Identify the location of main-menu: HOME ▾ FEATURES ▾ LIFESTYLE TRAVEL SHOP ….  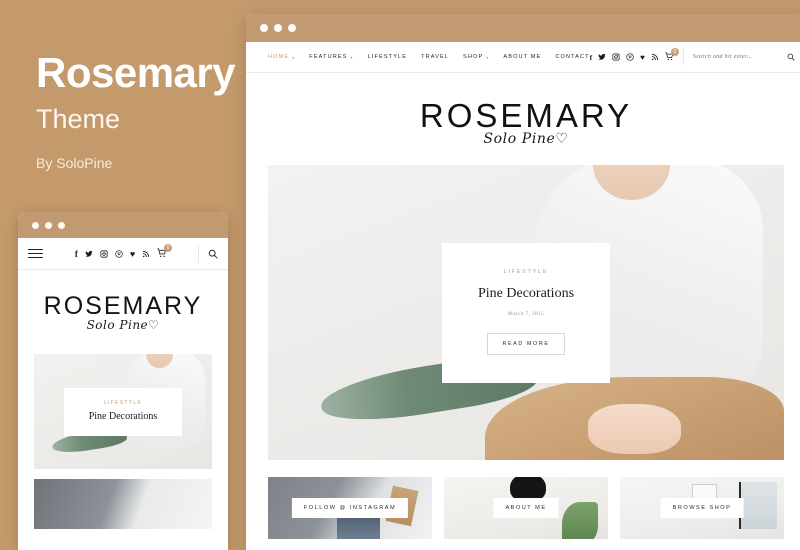
(429, 57).